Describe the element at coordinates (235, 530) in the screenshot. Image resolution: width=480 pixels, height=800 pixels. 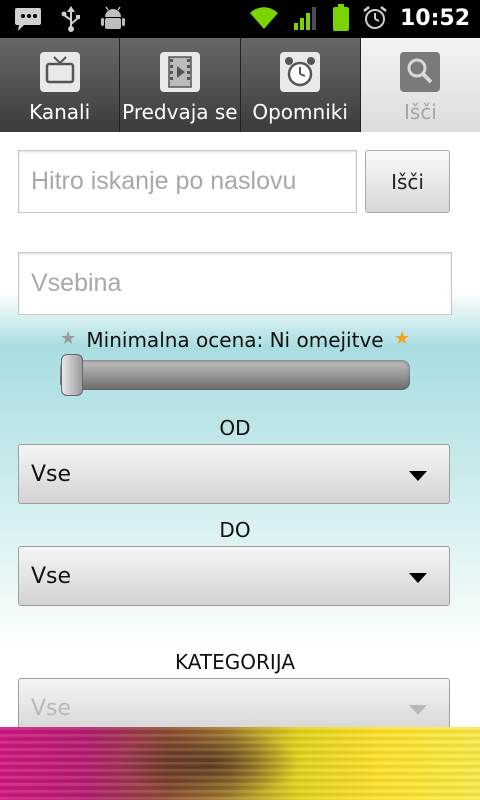
I see `to-label: DO` at that location.